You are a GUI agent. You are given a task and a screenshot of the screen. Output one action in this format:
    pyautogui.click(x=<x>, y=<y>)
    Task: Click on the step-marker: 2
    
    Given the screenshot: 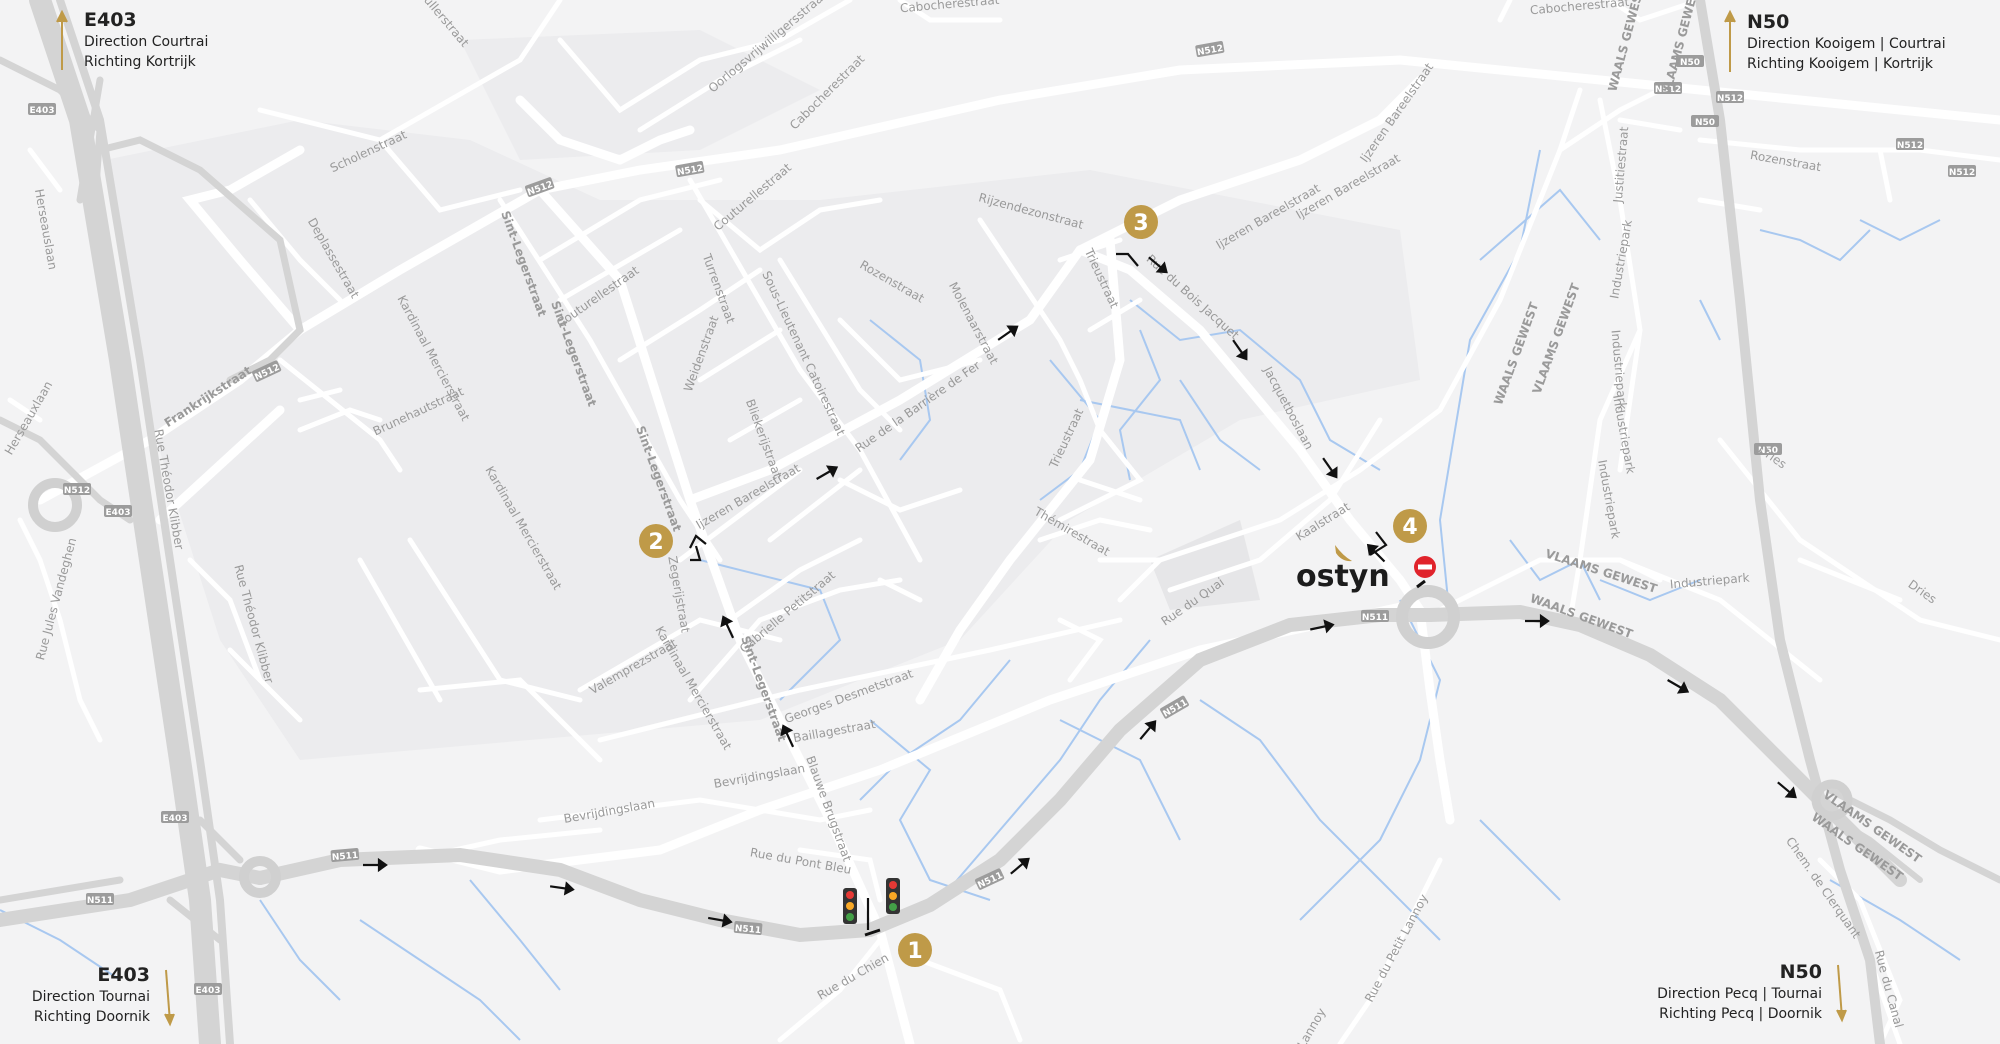 What is the action you would take?
    pyautogui.click(x=656, y=541)
    